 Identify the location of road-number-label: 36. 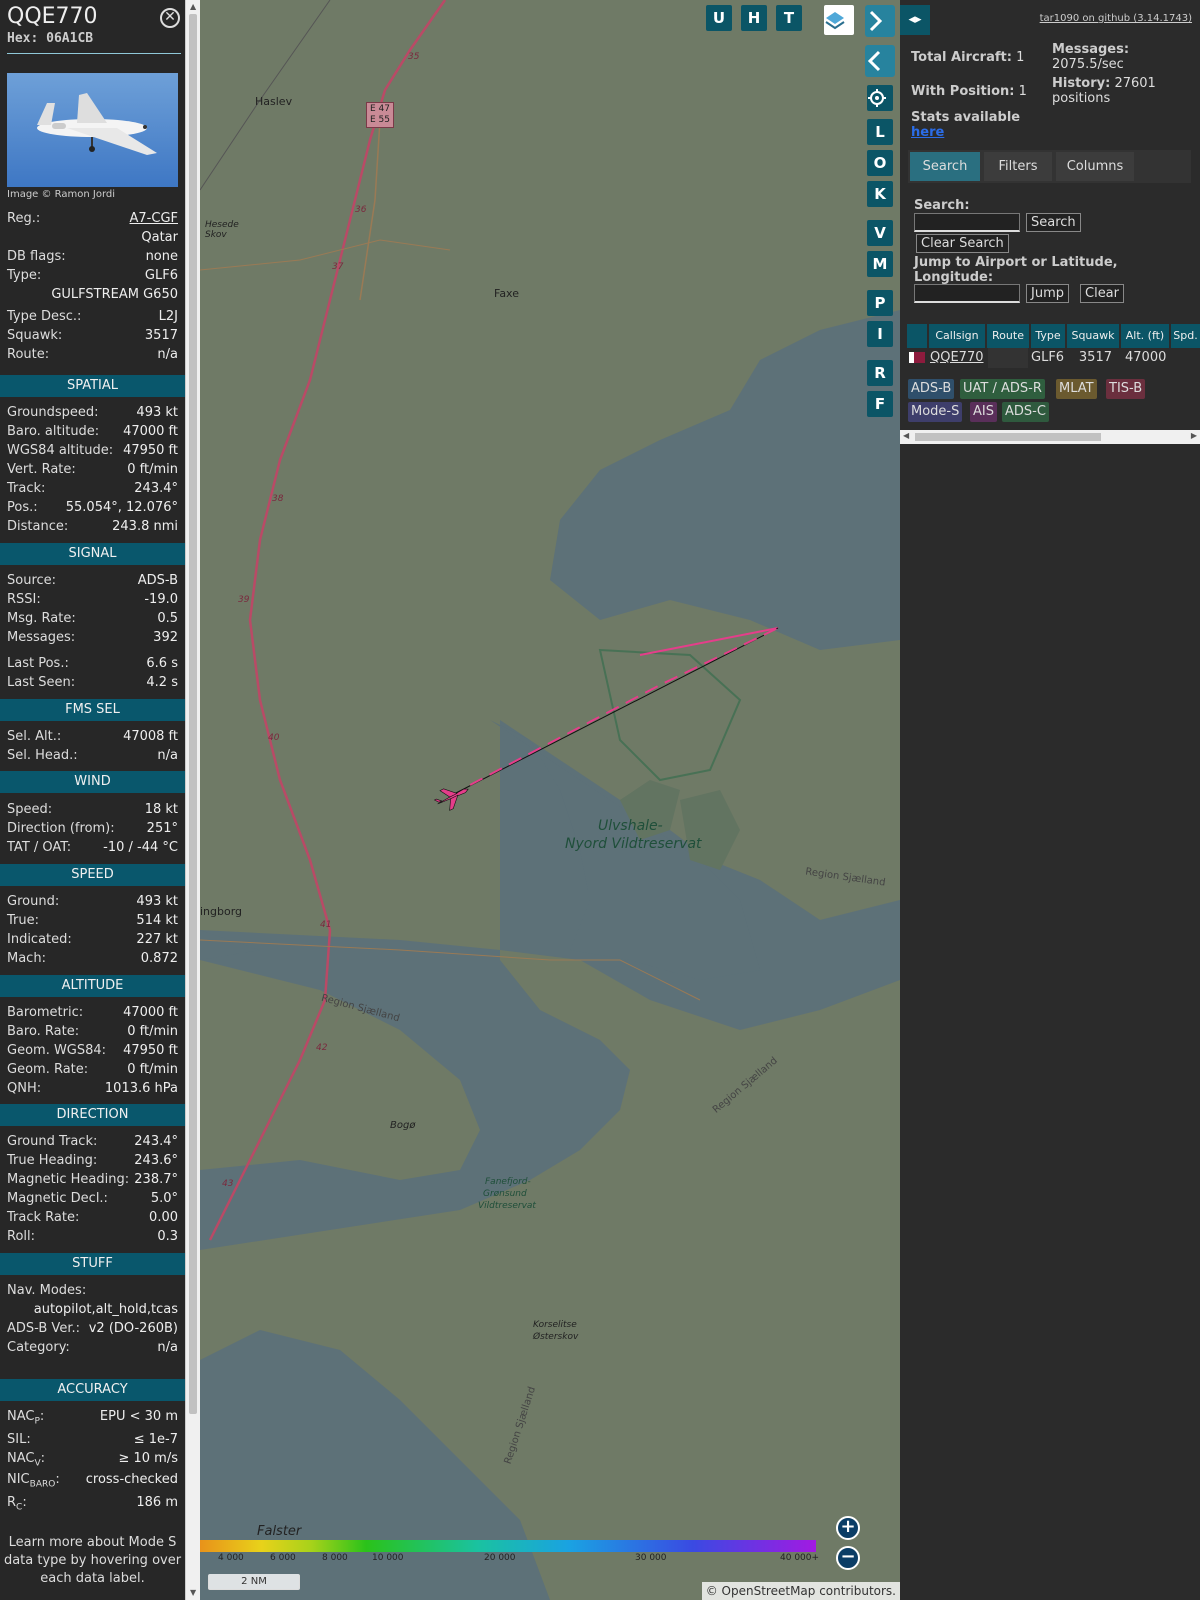
(361, 210).